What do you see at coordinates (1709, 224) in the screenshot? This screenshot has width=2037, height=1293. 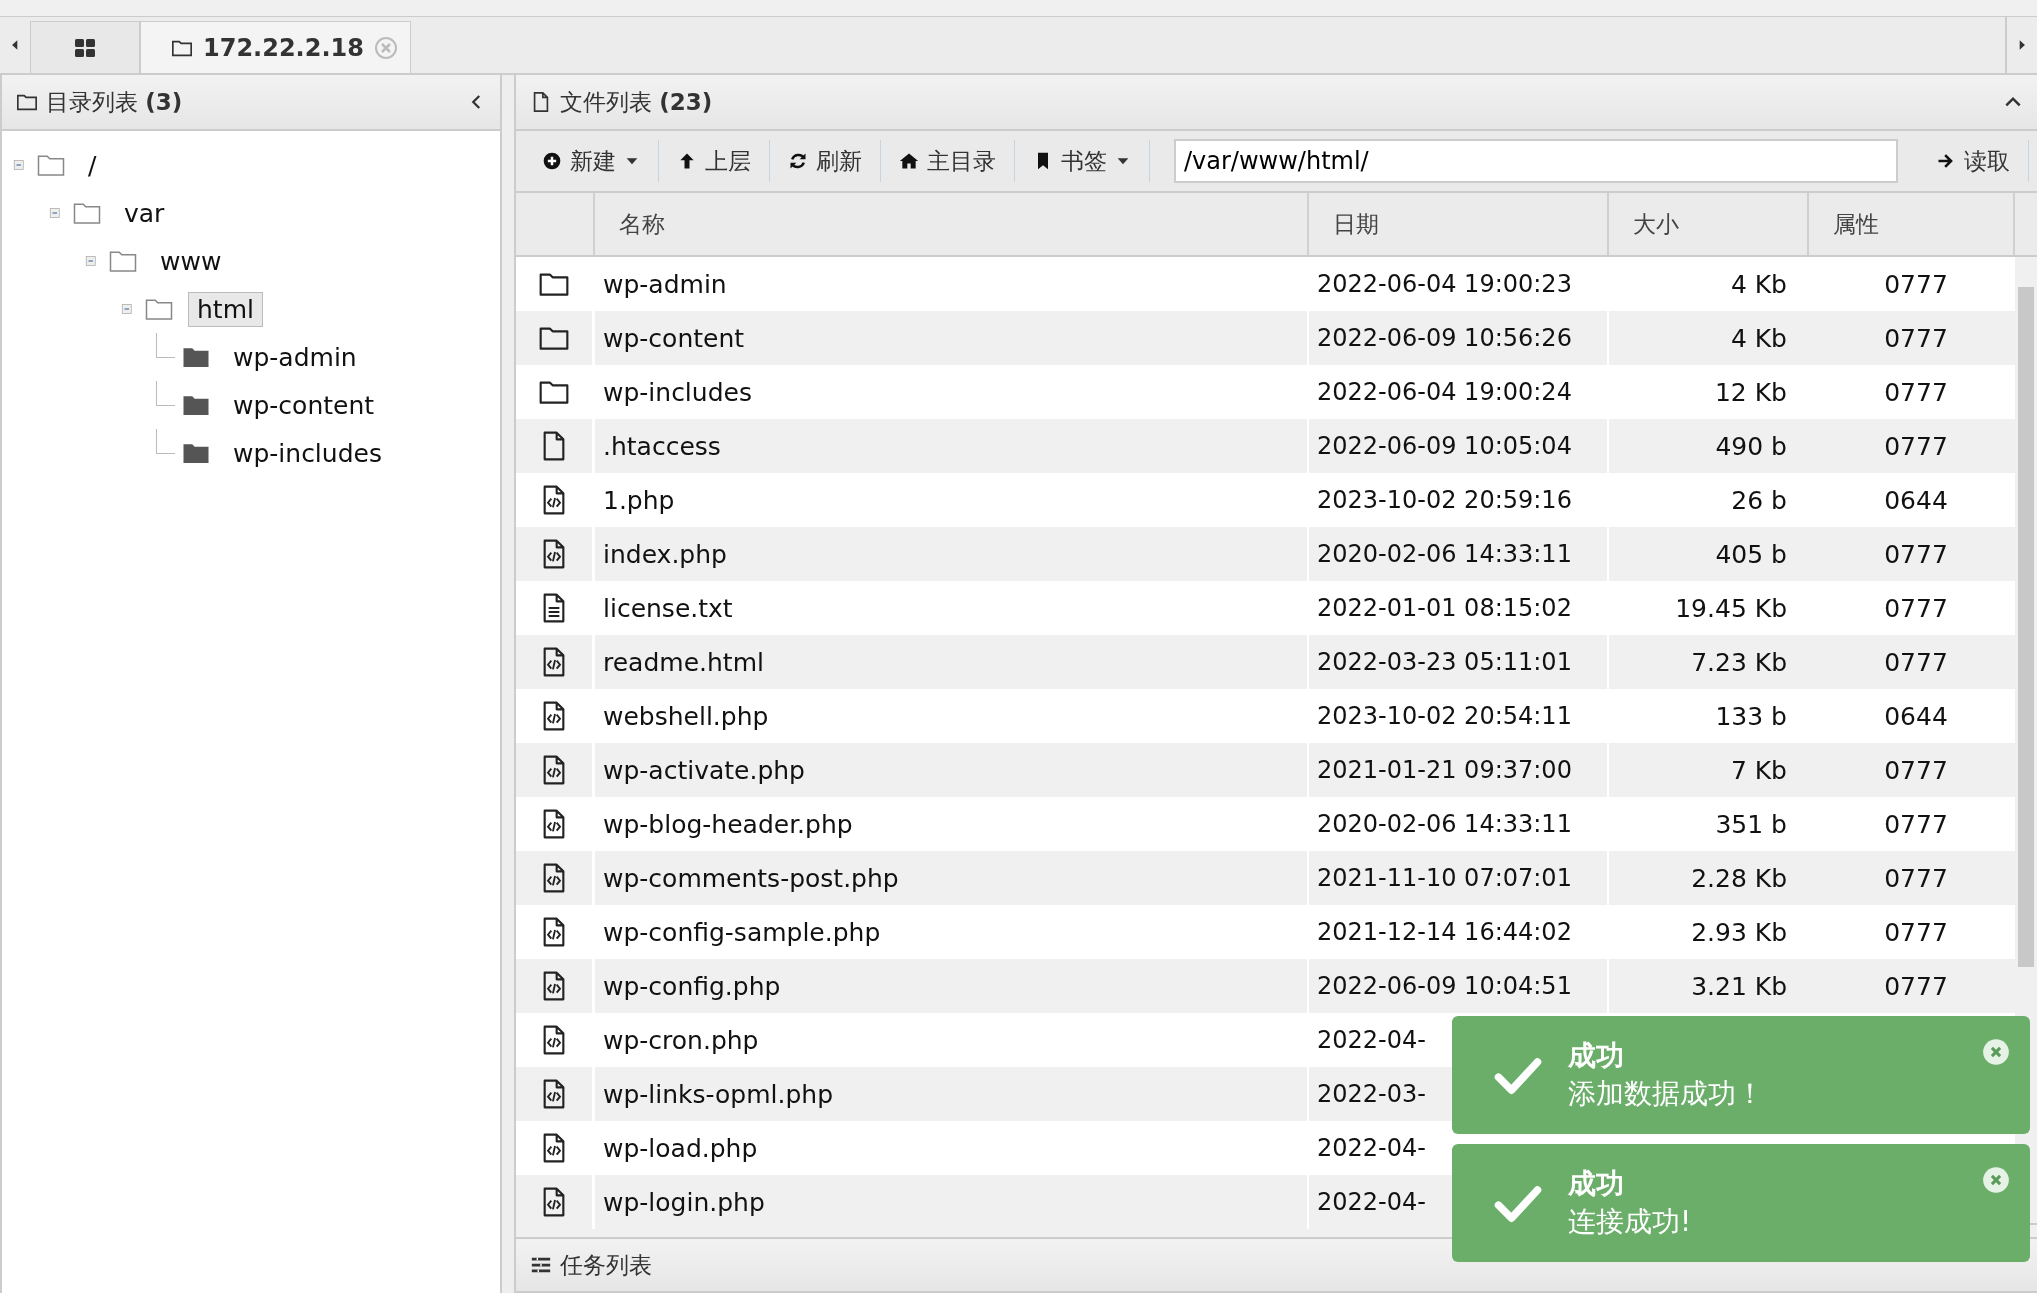 I see `column-header: 大小` at bounding box center [1709, 224].